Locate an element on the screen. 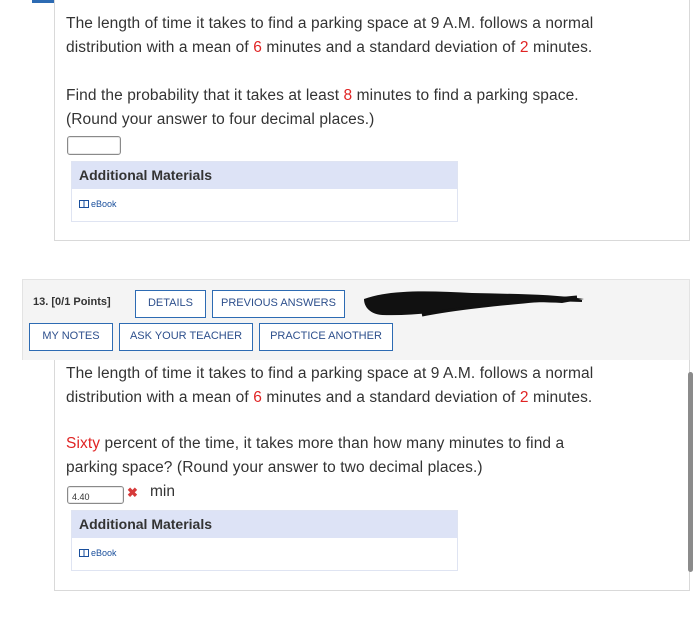  q13-line-2-pre: distribution with a mean of is located at coordinates (160, 397).